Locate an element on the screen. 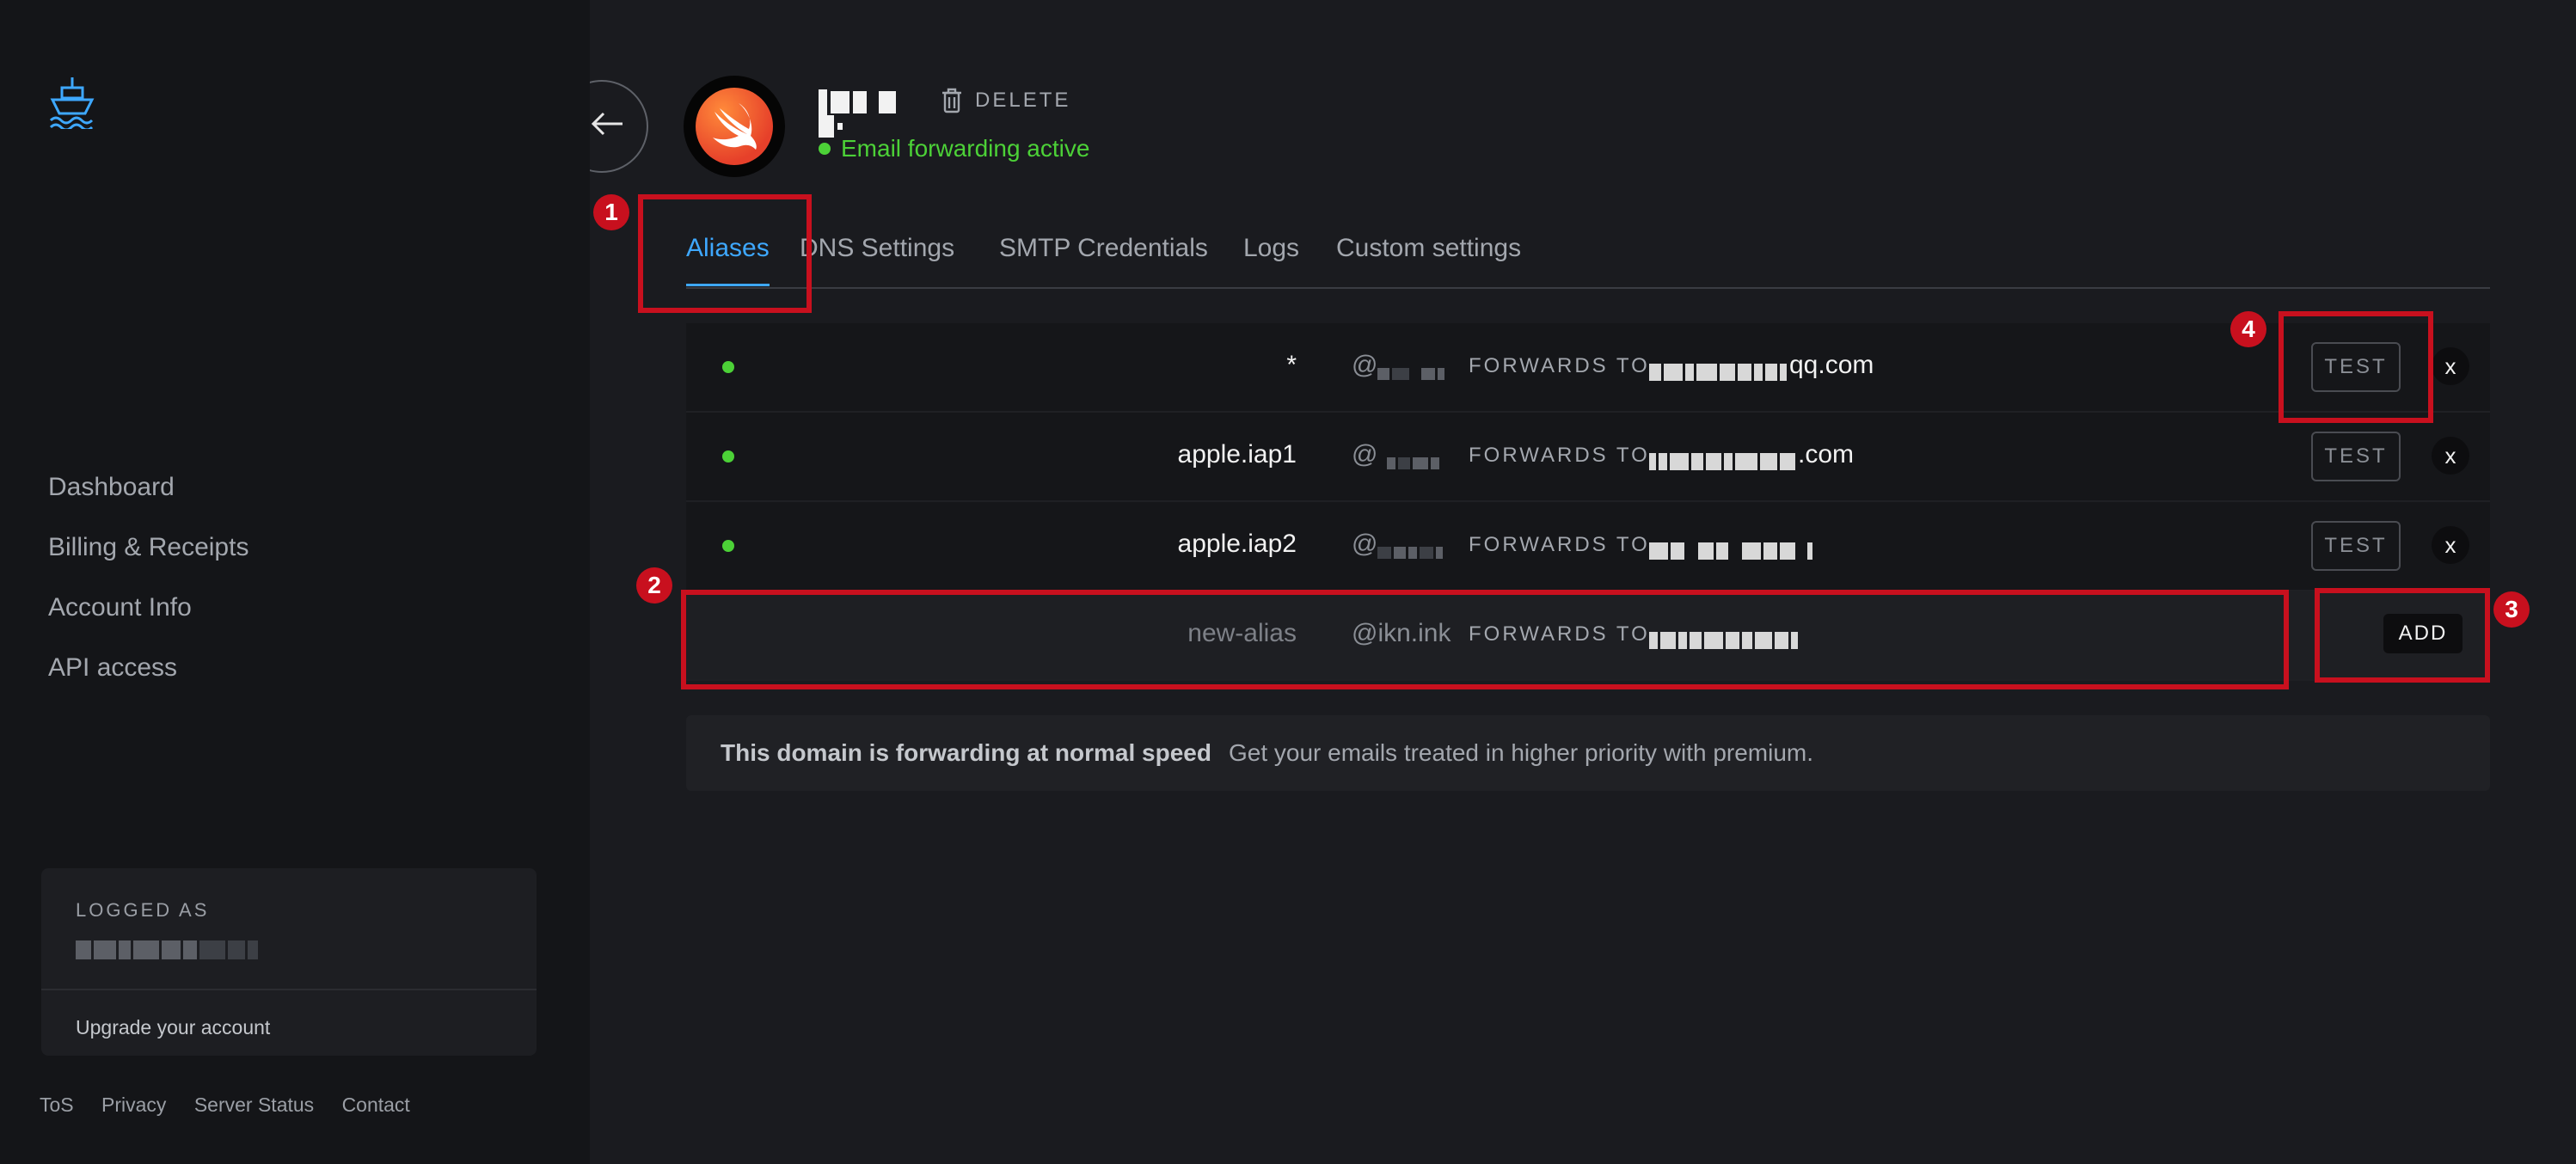  destination-suffix: qq.com is located at coordinates (1831, 365).